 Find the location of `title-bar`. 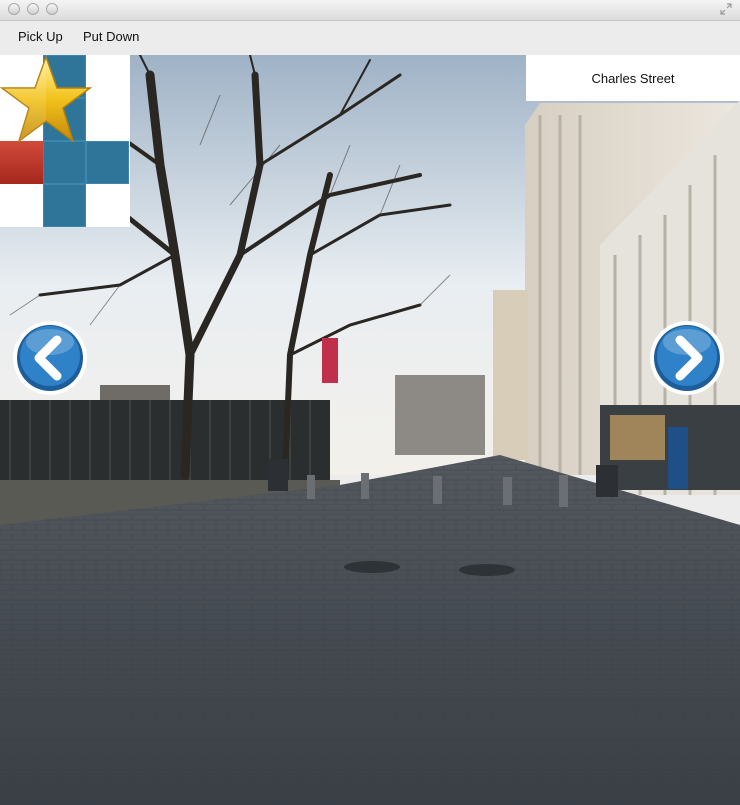

title-bar is located at coordinates (370, 10).